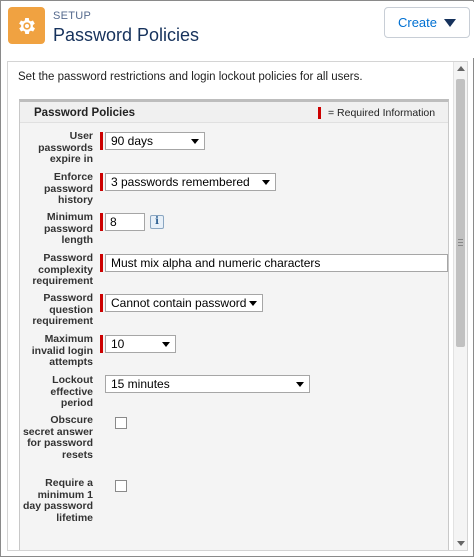 The image size is (474, 557). Describe the element at coordinates (121, 486) in the screenshot. I see `min-lifetime-checkbox` at that location.